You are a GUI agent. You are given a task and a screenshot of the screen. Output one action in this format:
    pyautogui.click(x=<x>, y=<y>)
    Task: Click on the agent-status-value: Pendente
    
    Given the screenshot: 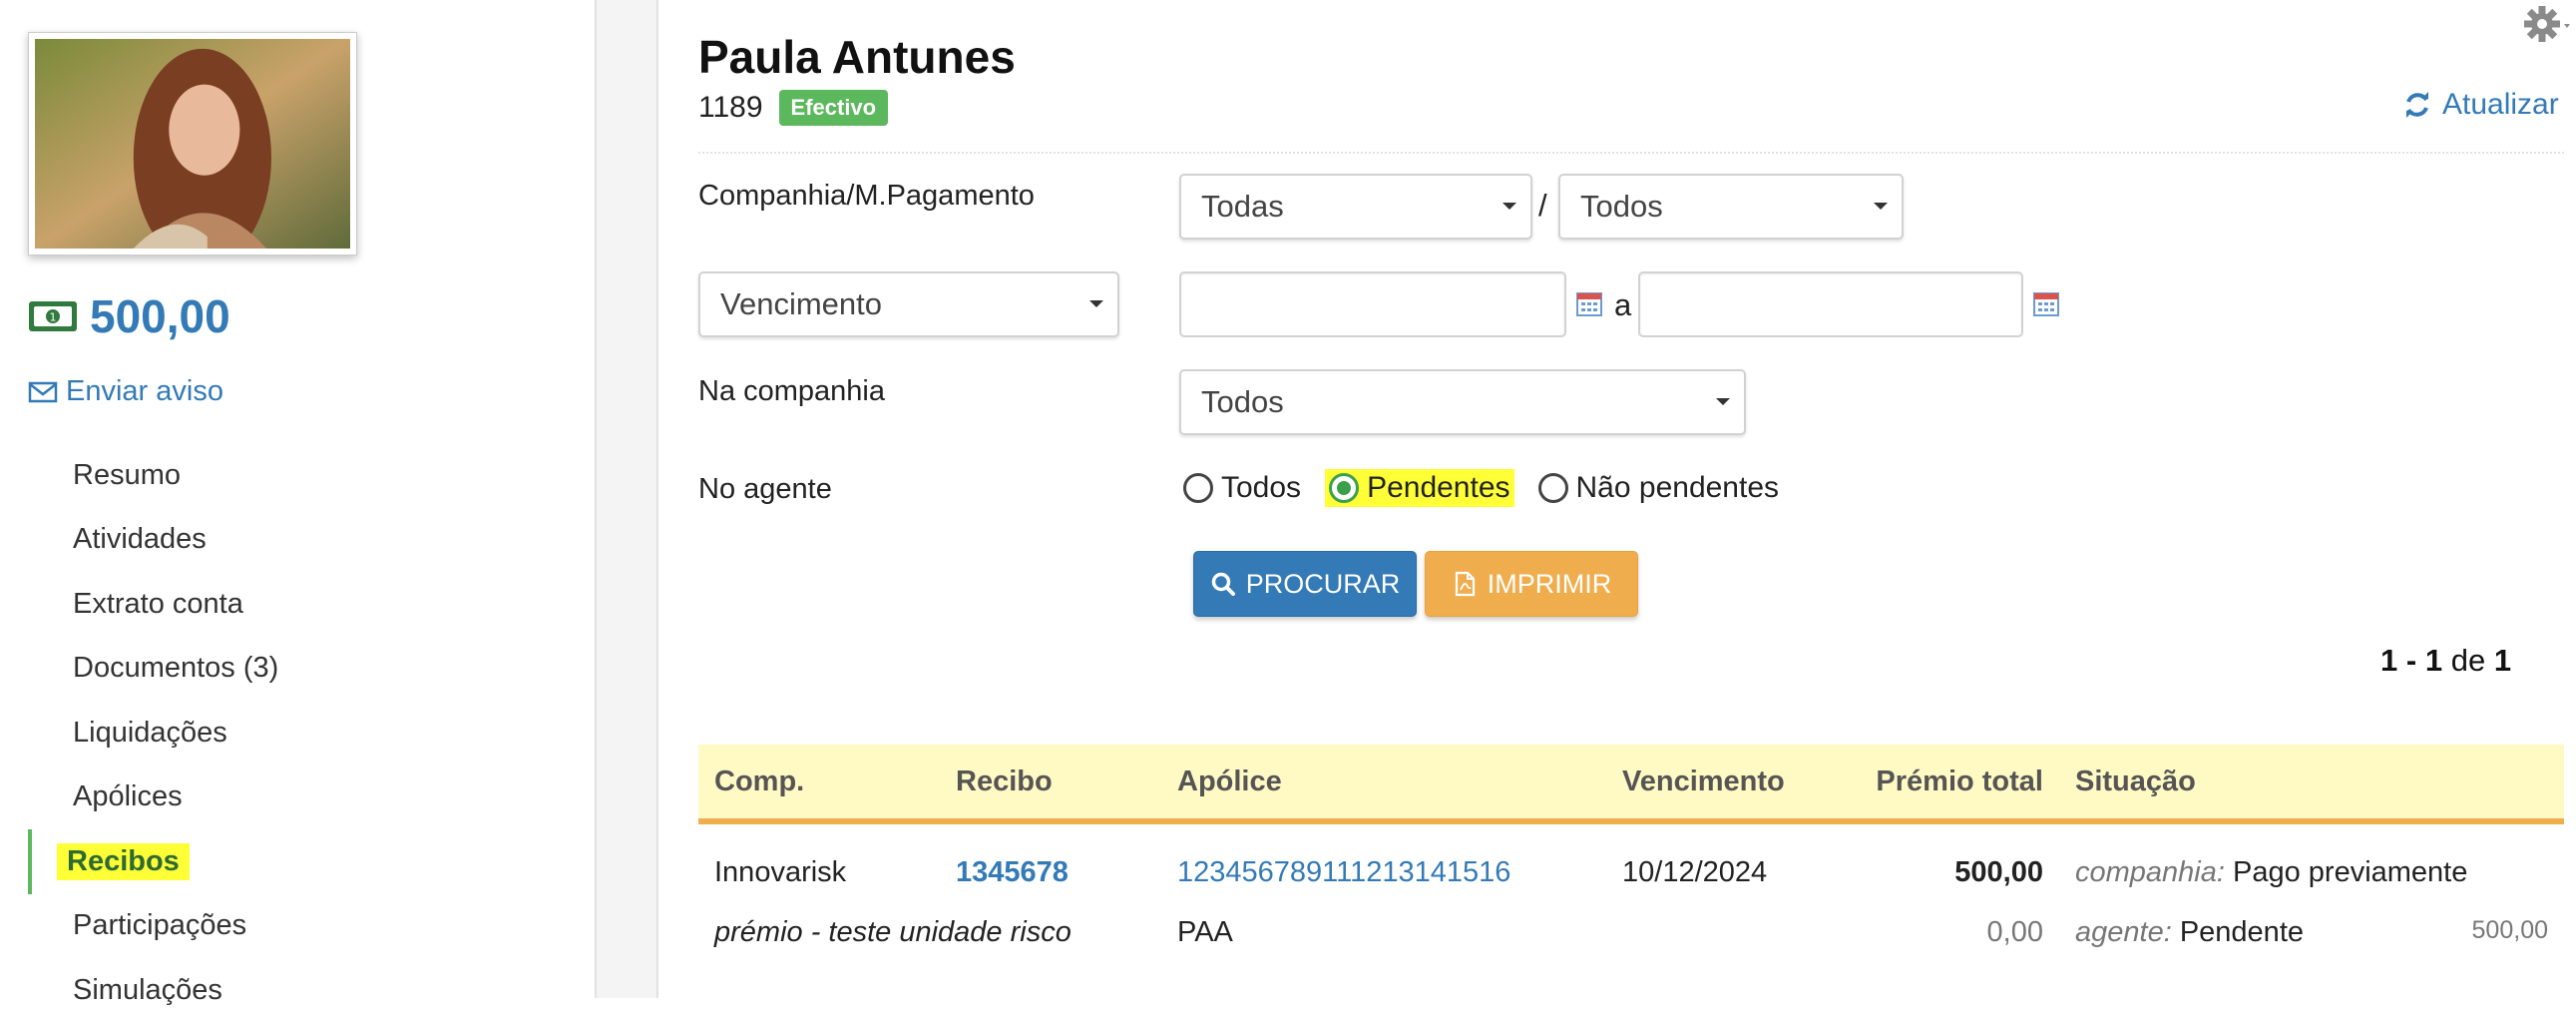 What is the action you would take?
    pyautogui.click(x=2241, y=931)
    